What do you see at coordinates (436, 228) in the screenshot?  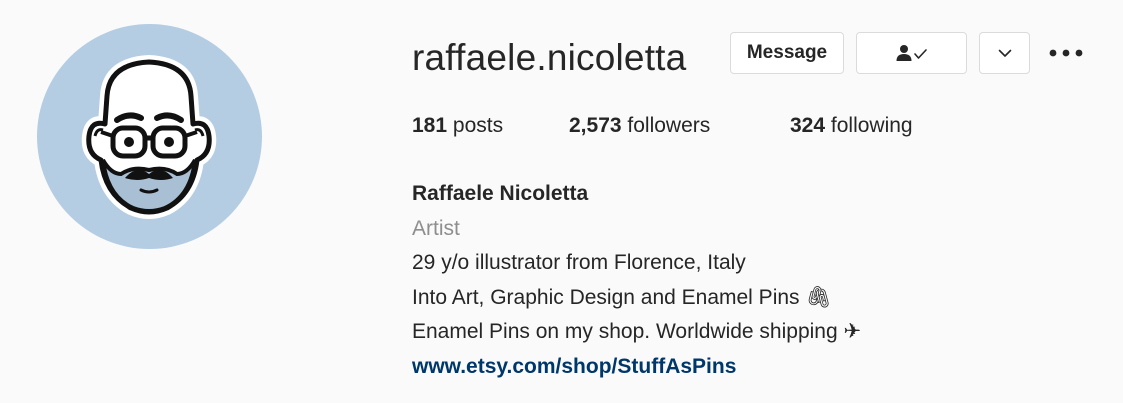 I see `profile-category: Artist` at bounding box center [436, 228].